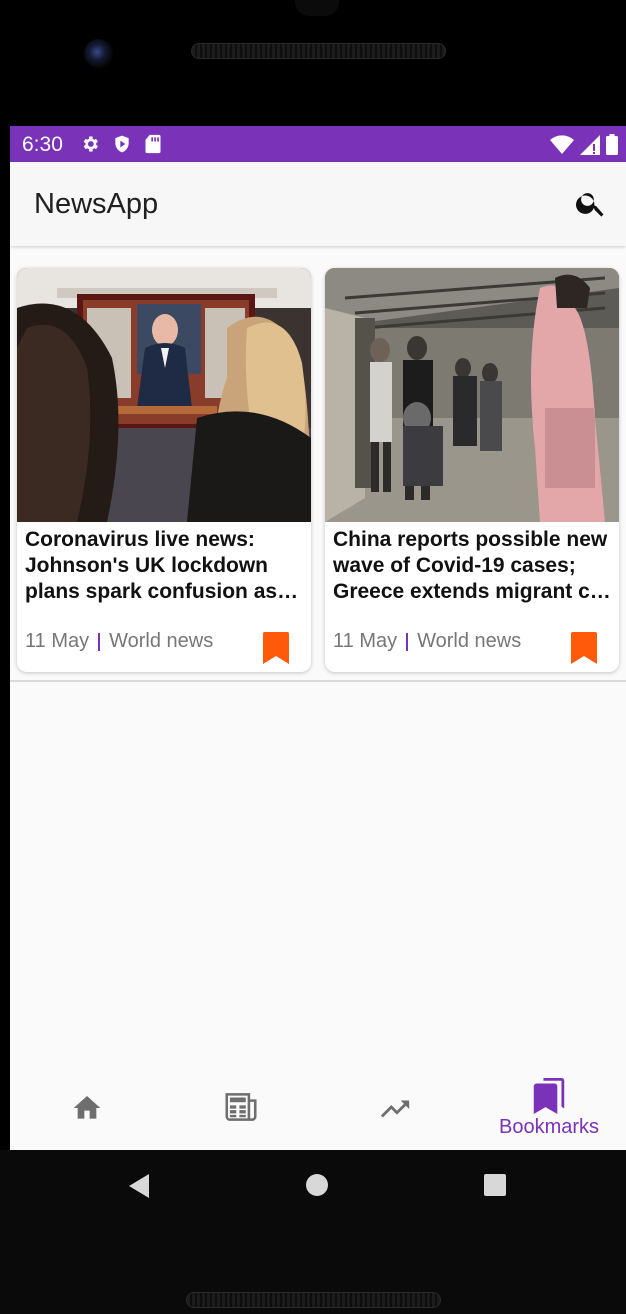  What do you see at coordinates (96, 204) in the screenshot?
I see `app-title: NewsApp` at bounding box center [96, 204].